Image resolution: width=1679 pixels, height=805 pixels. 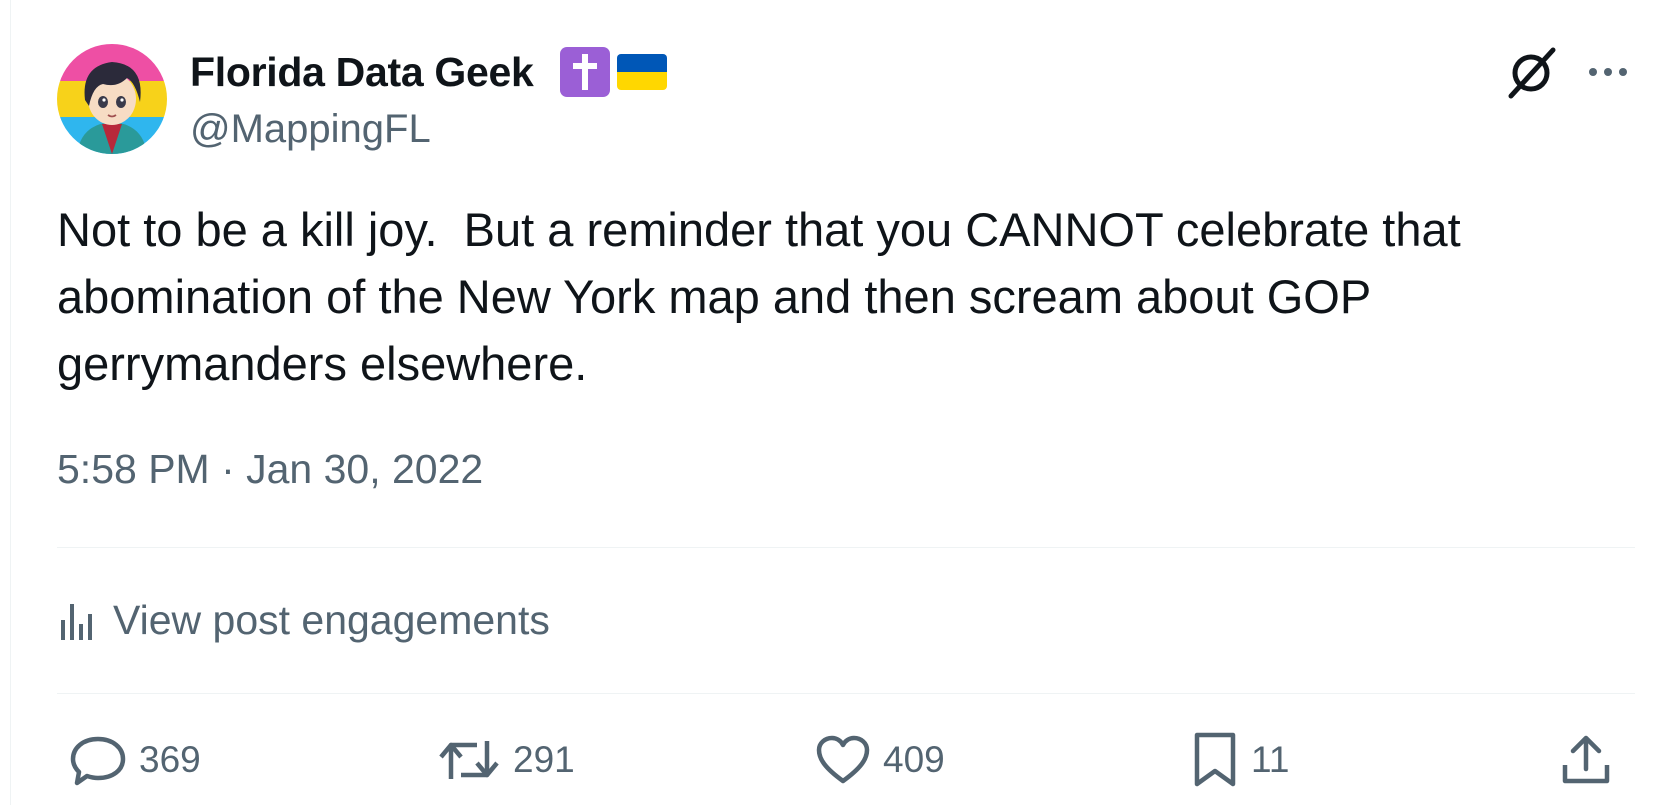 What do you see at coordinates (135, 760) in the screenshot?
I see `reply-button: 369` at bounding box center [135, 760].